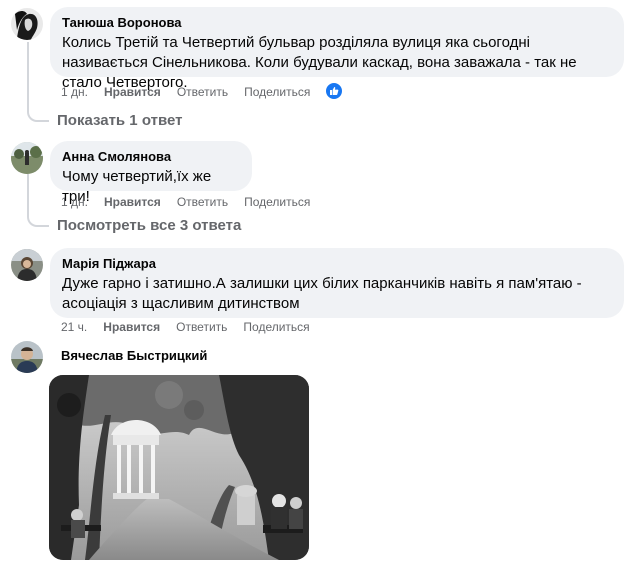  Describe the element at coordinates (337, 23) in the screenshot. I see `comment-author: Танюша Воронова` at that location.